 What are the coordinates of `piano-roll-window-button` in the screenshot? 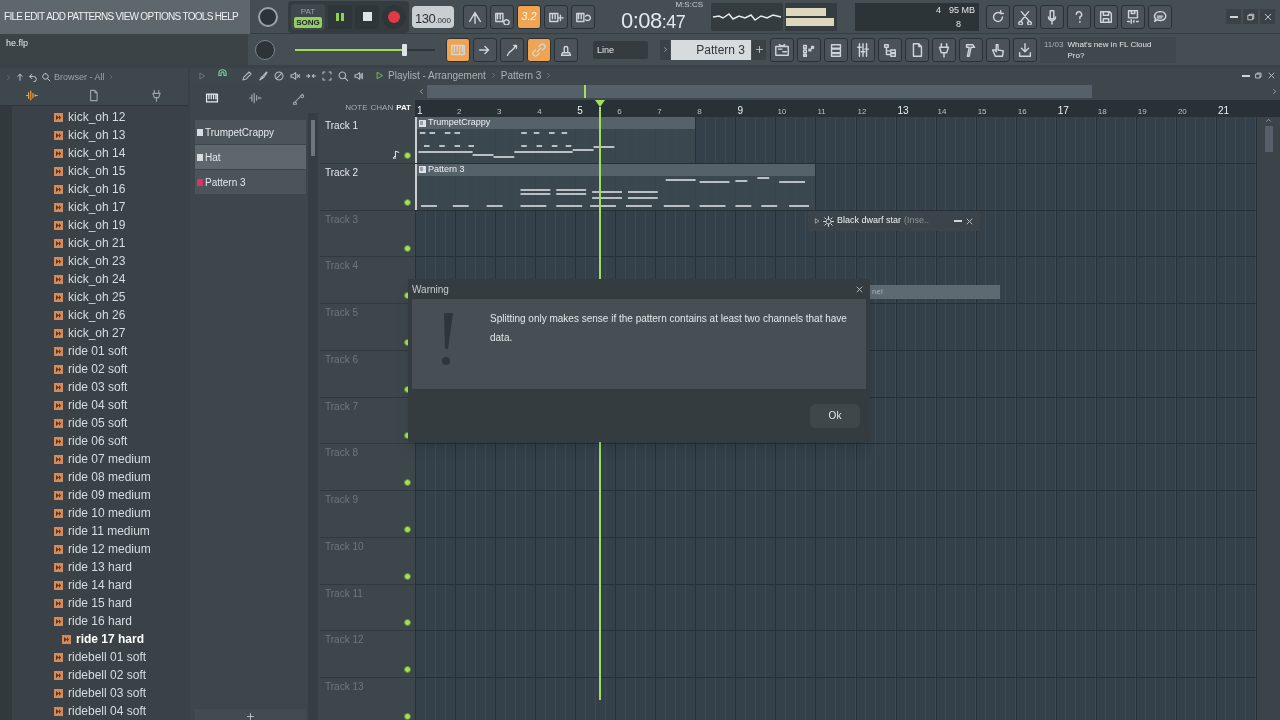 It's located at (809, 49).